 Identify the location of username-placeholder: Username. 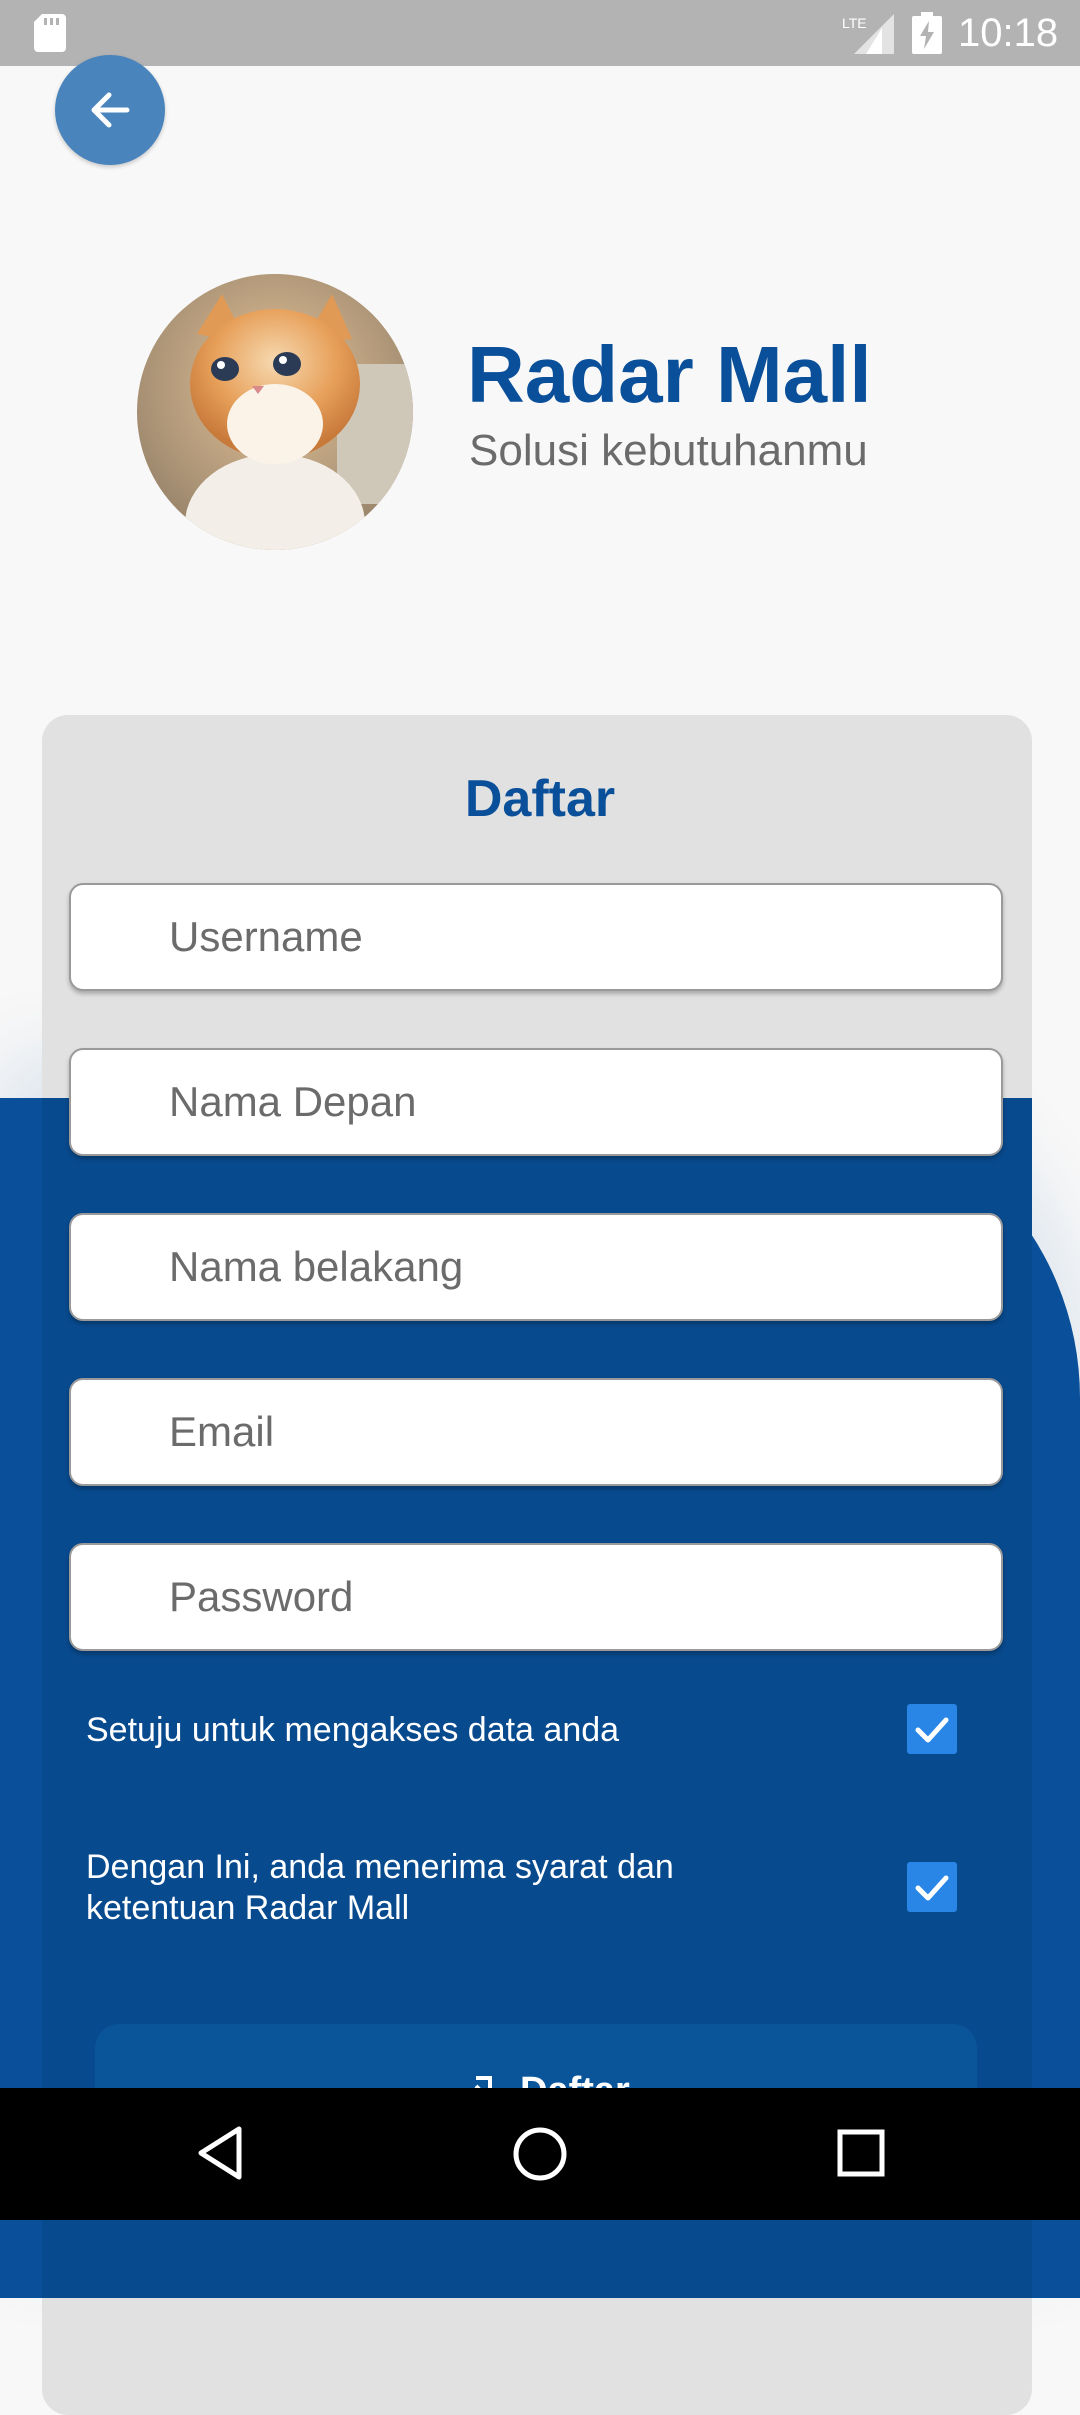
(266, 936).